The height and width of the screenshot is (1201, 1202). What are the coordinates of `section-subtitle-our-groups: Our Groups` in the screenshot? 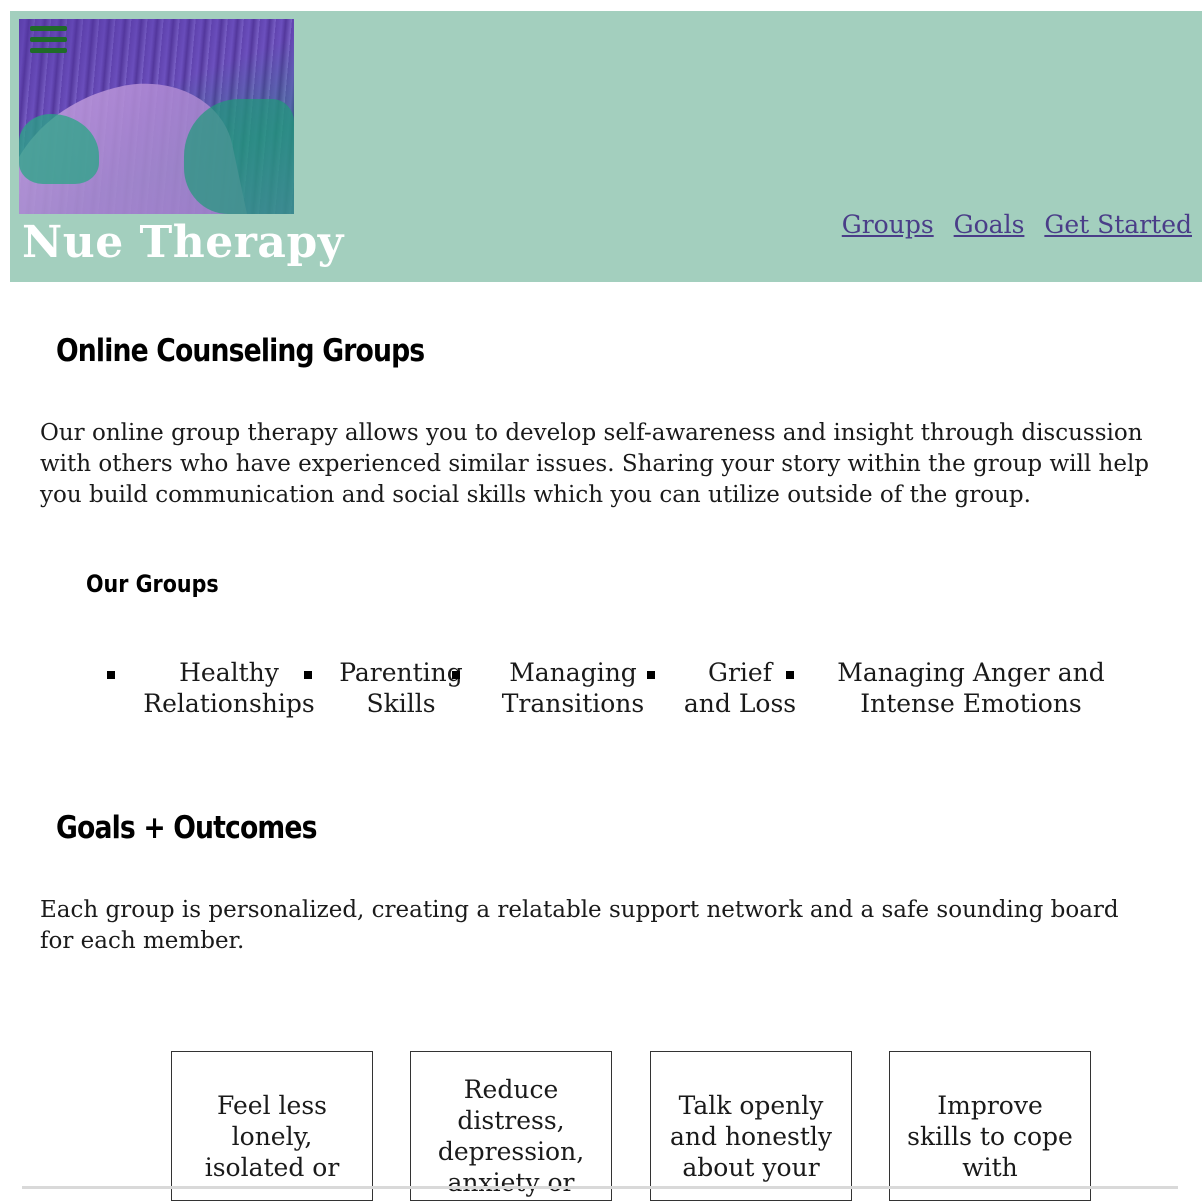 It's located at (152, 584).